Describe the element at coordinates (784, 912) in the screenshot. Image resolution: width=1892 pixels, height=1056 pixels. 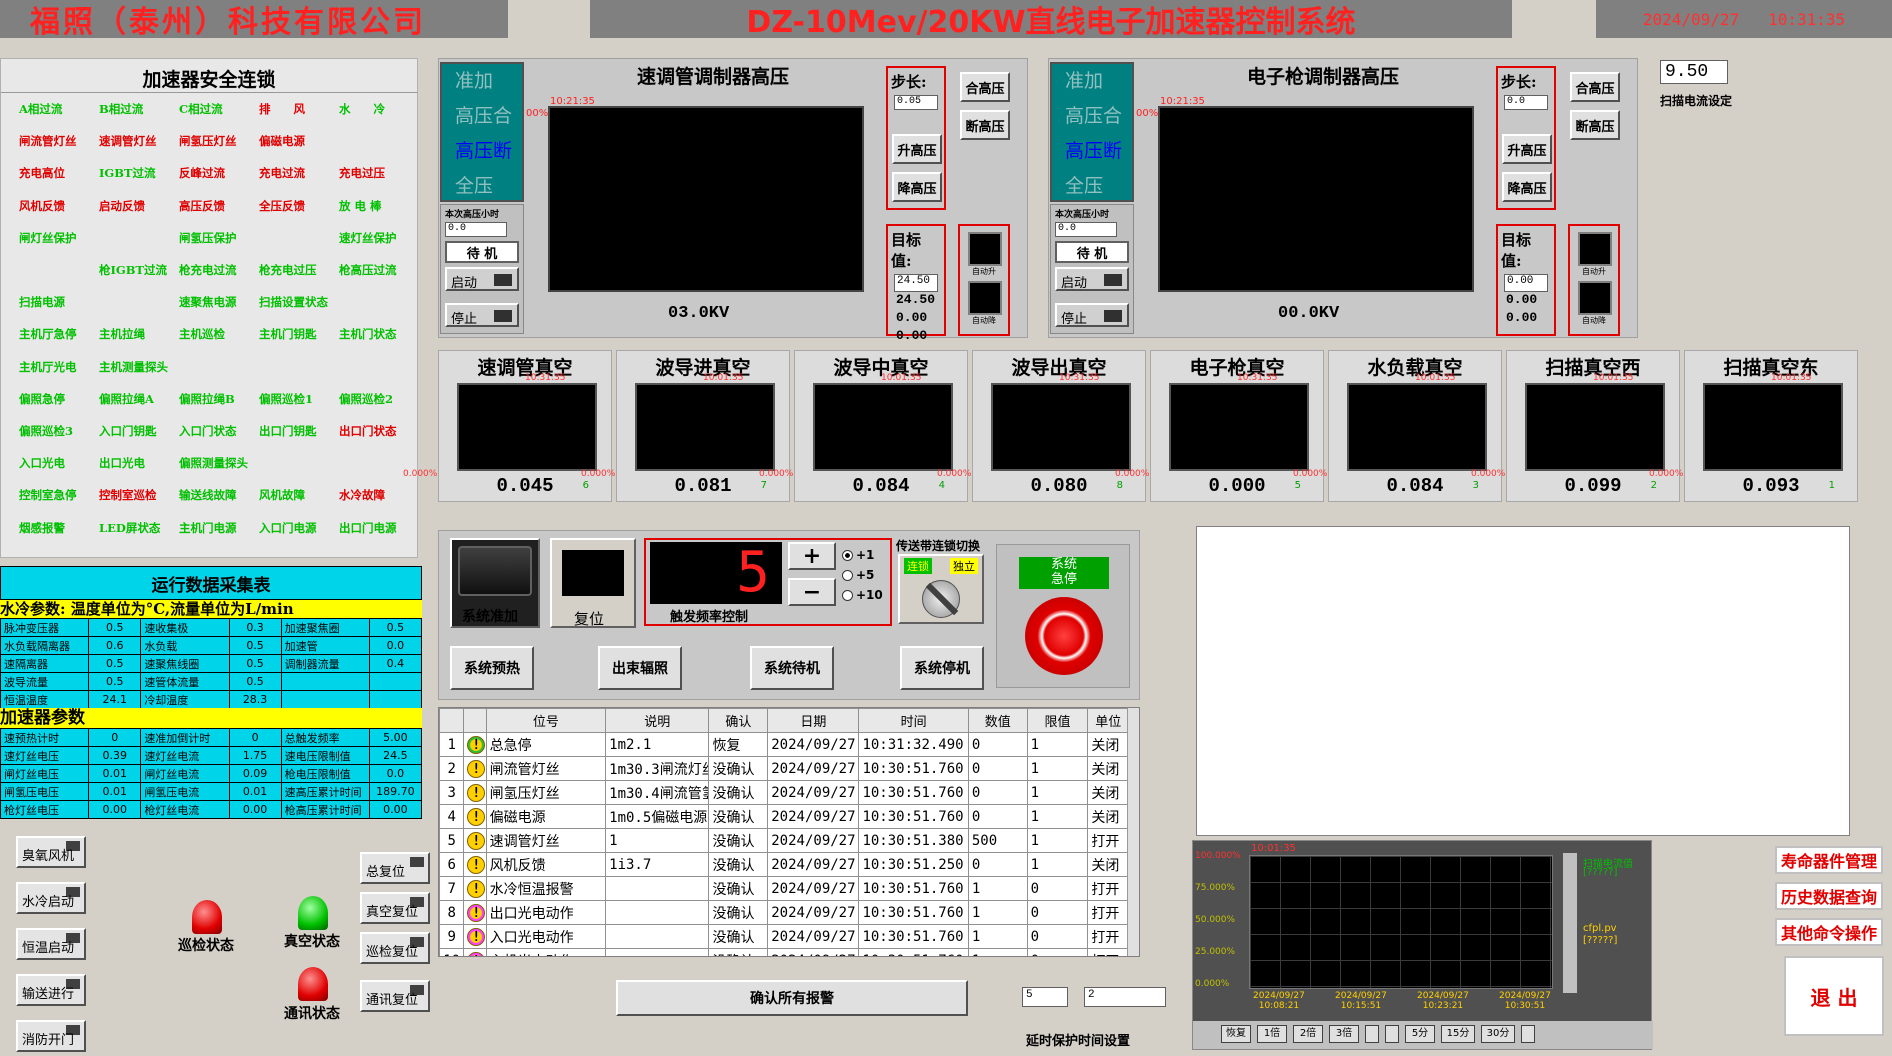
I see `alarm-row: 8! 出口光电动作 没确认 2024/09/27 10:30:51.760 1 0 打开` at that location.